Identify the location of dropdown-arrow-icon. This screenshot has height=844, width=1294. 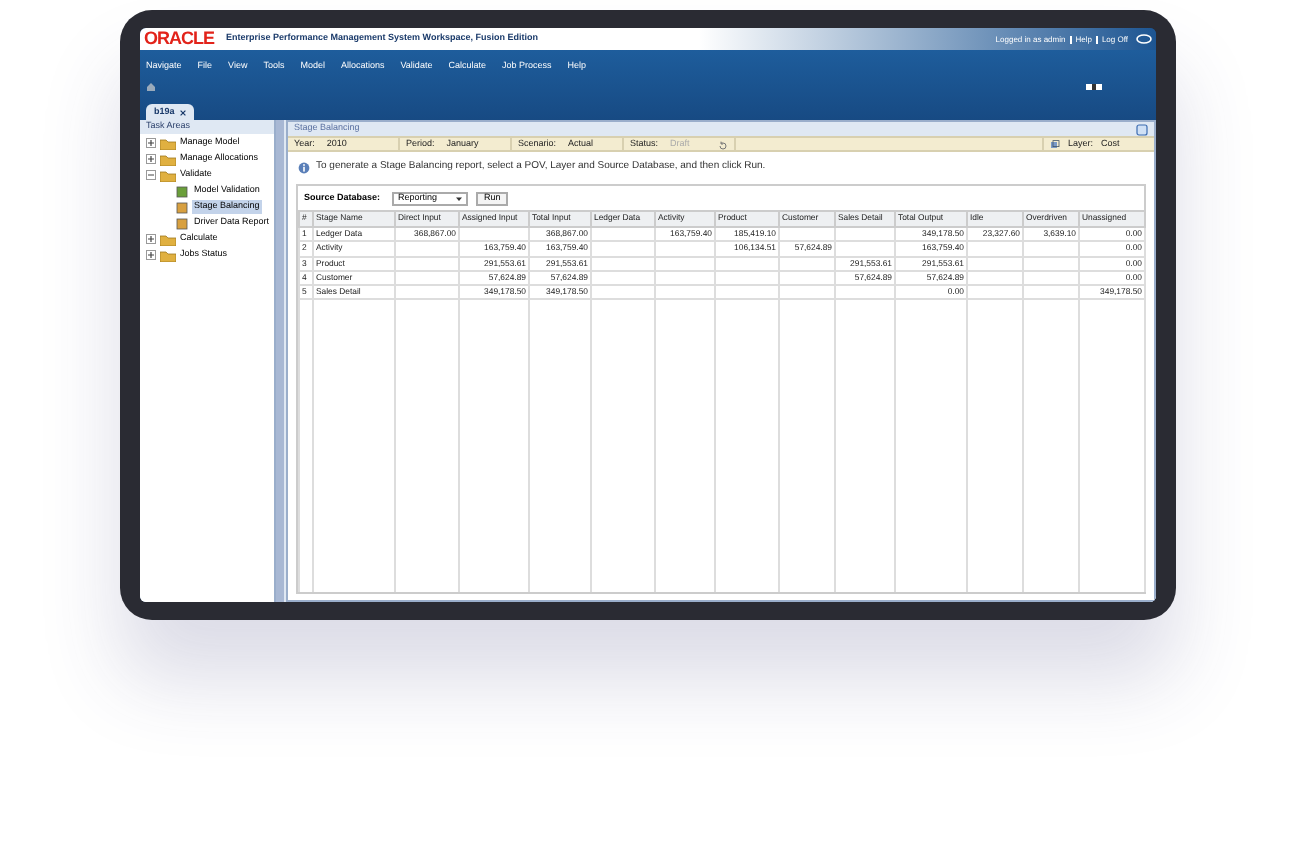
(459, 198).